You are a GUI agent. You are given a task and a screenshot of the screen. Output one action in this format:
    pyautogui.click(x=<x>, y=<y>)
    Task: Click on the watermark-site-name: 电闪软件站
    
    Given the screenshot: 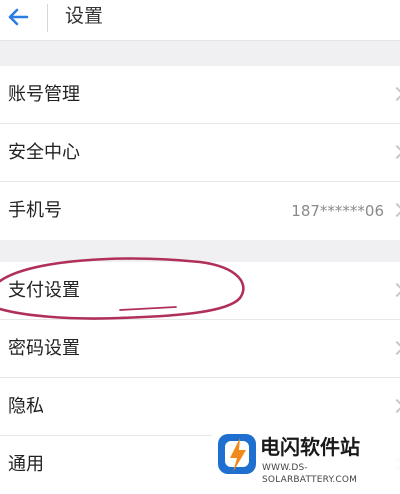 What is the action you would take?
    pyautogui.click(x=310, y=447)
    